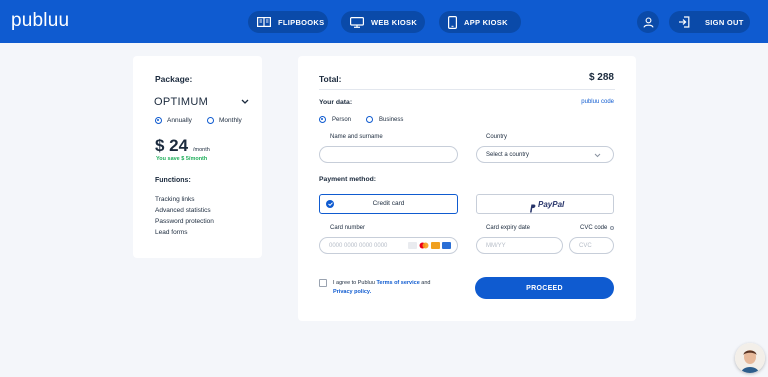 The height and width of the screenshot is (377, 768). I want to click on discover-card-icon, so click(435, 245).